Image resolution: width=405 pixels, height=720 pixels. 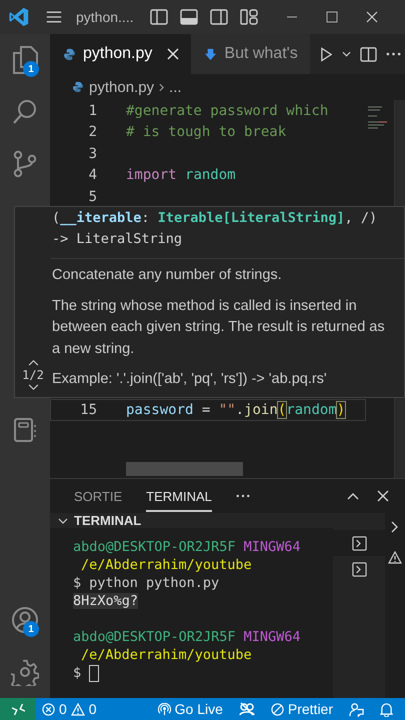 What do you see at coordinates (92, 196) in the screenshot?
I see `line-number: 5` at bounding box center [92, 196].